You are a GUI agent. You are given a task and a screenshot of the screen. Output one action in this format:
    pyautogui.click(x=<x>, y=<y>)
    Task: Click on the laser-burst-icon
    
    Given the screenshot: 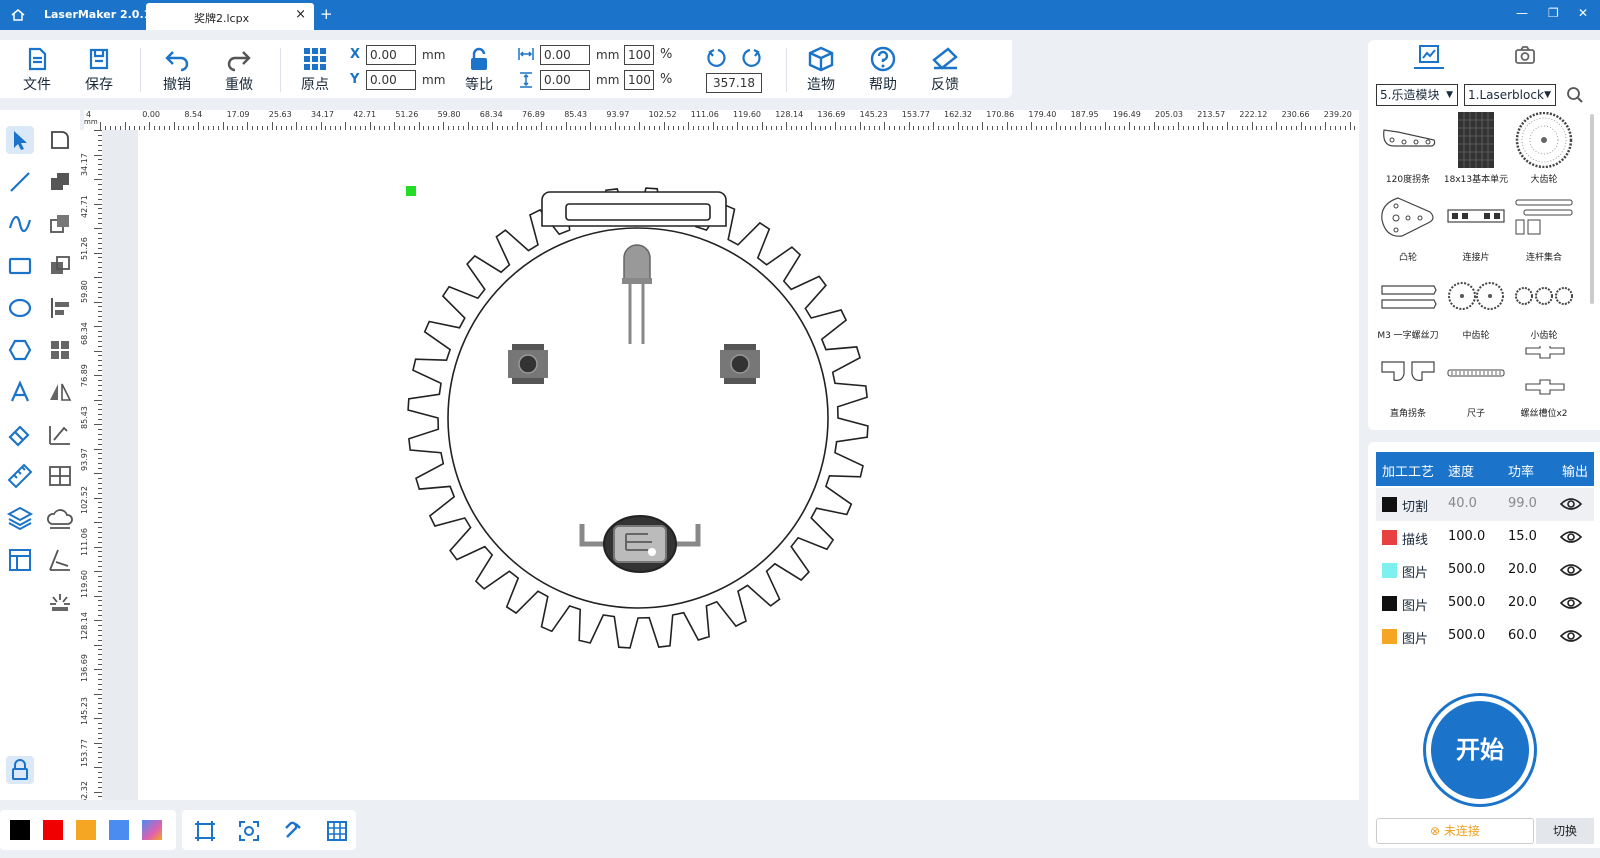 What is the action you would take?
    pyautogui.click(x=60, y=602)
    